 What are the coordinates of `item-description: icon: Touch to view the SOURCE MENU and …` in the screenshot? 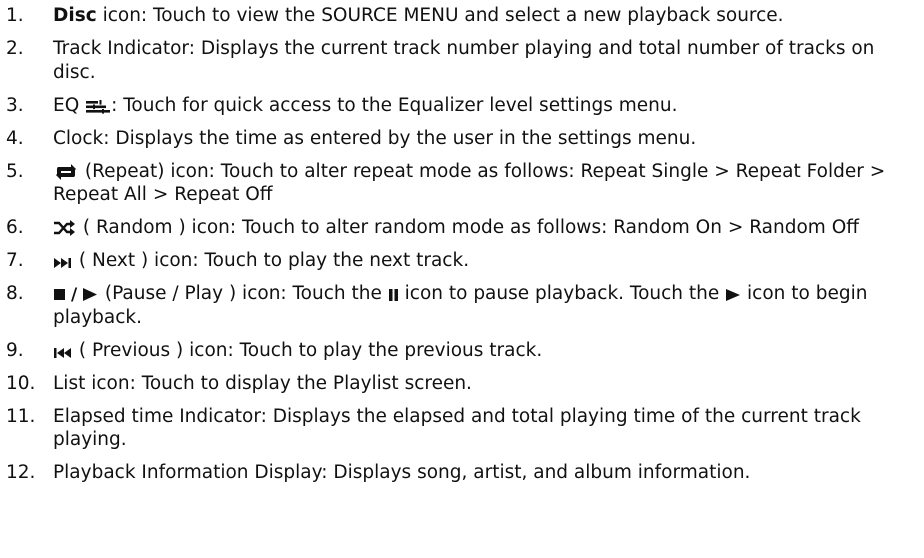 It's located at (440, 15).